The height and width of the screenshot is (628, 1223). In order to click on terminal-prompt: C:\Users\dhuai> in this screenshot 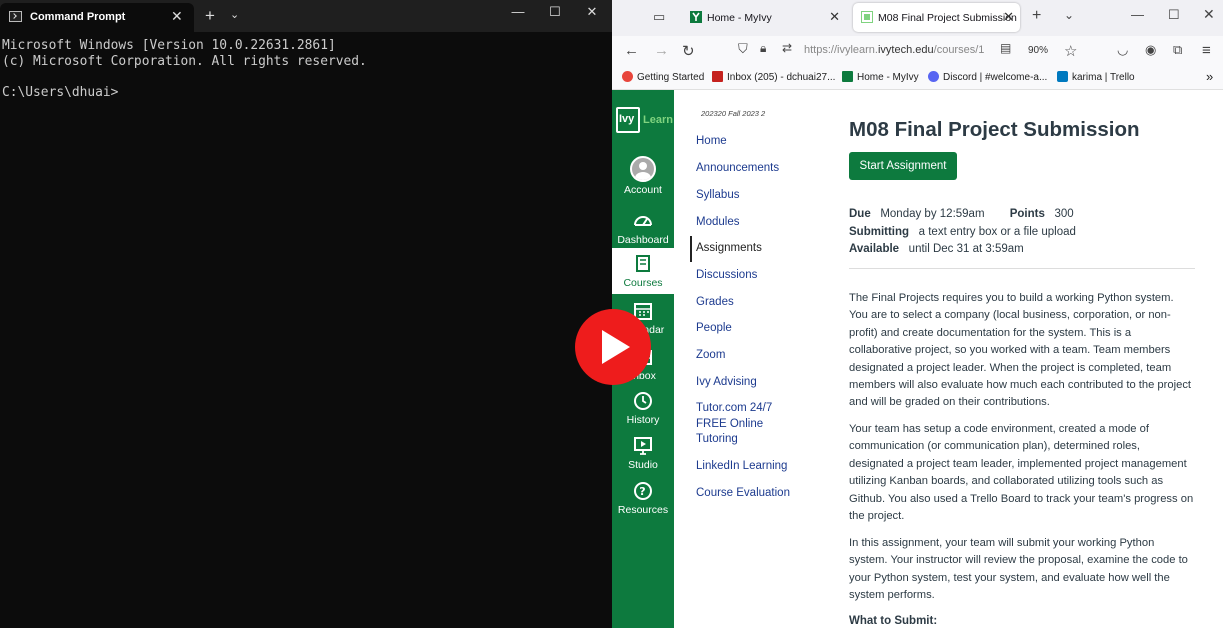, I will do `click(60, 92)`.